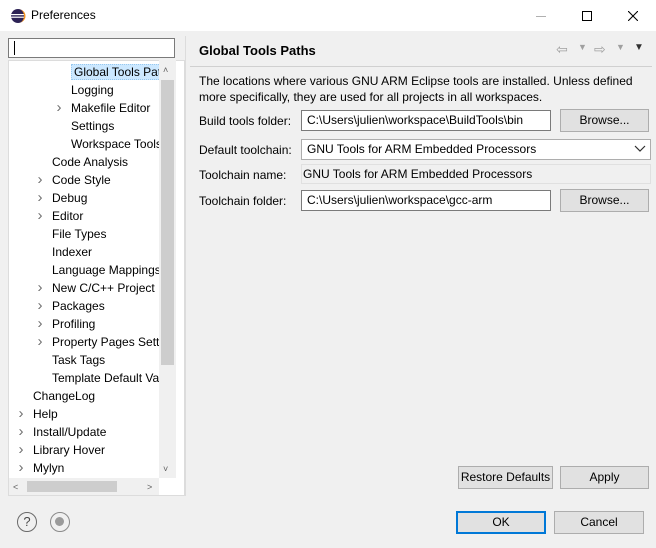 The image size is (656, 548). I want to click on tree-item-label: Template Default Va, so click(106, 378).